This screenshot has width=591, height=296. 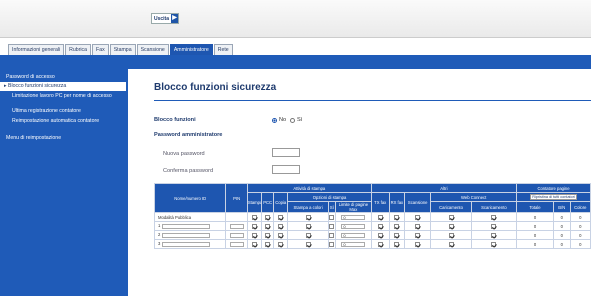 What do you see at coordinates (494, 207) in the screenshot?
I see `header-scaricamento: Scaricamento` at bounding box center [494, 207].